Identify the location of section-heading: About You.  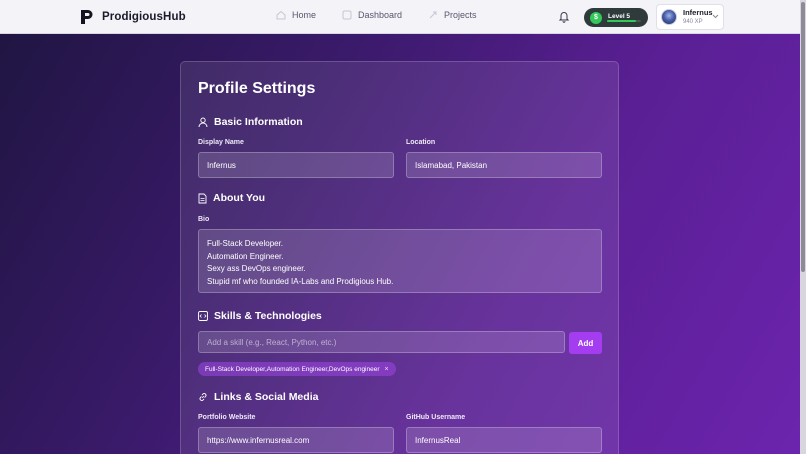
(239, 198).